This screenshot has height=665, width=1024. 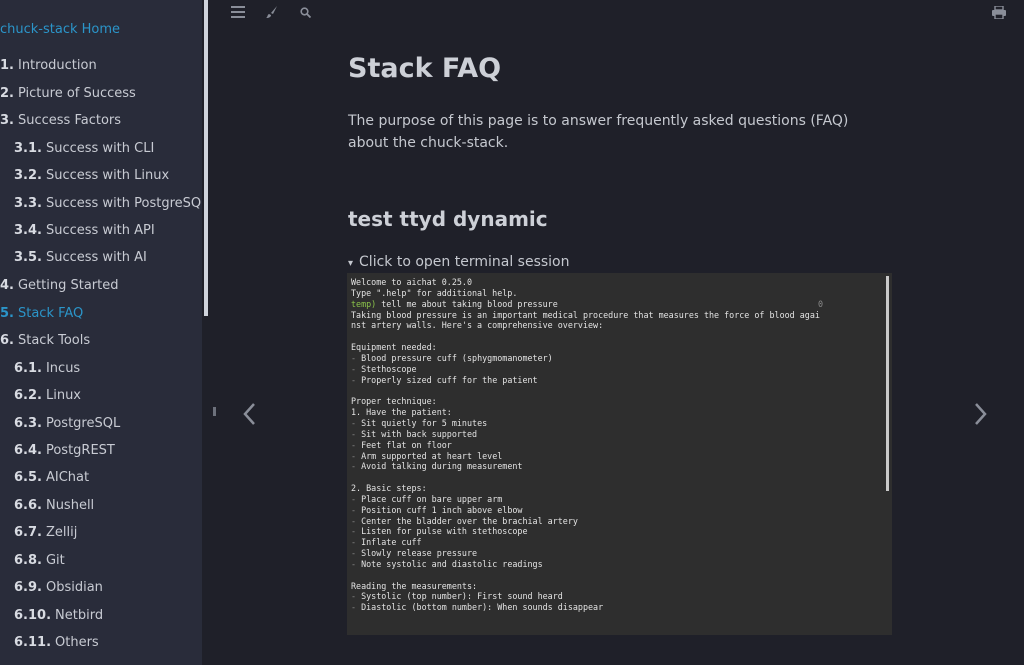 I want to click on menu-icon, so click(x=238, y=15).